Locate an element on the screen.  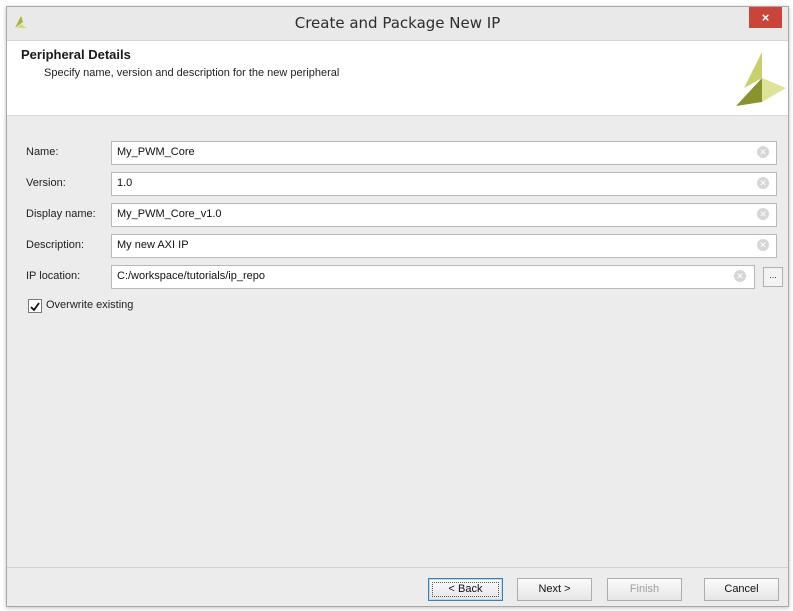
display-name-label: Display name: is located at coordinates (61, 214).